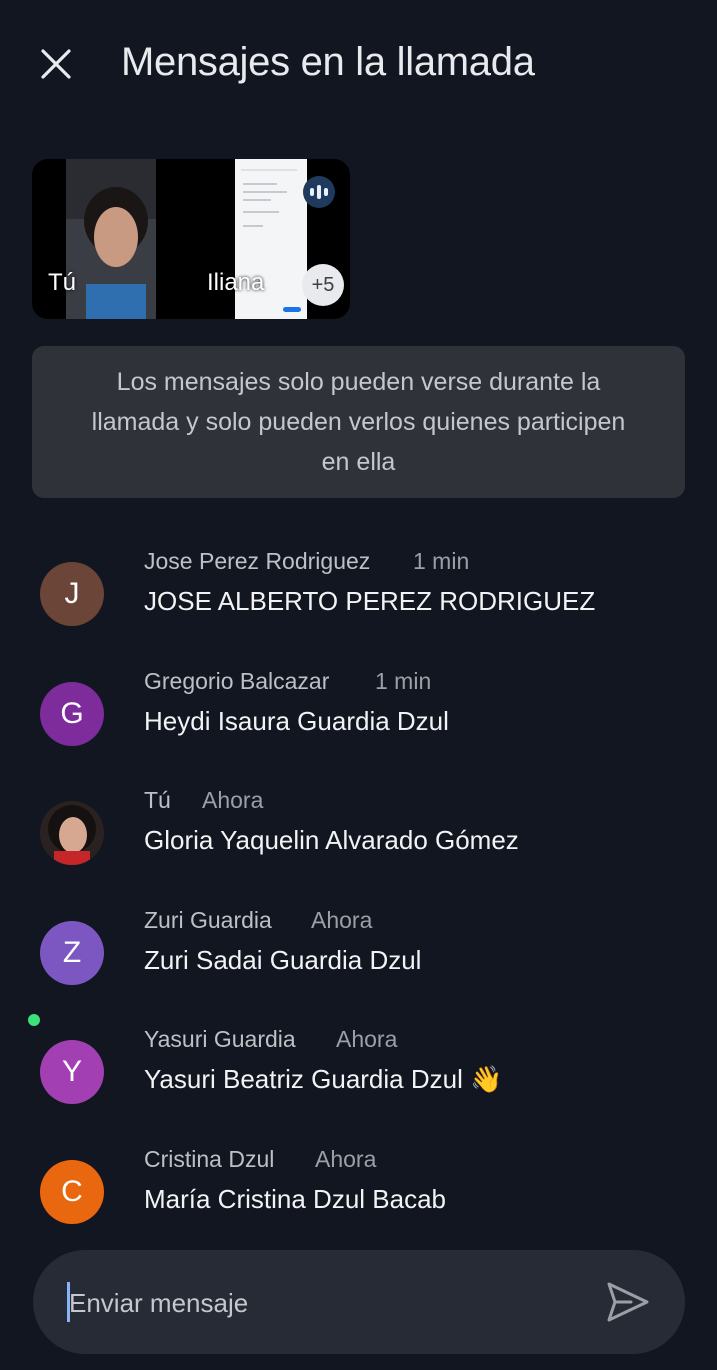 The width and height of the screenshot is (717, 1370). Describe the element at coordinates (191, 239) in the screenshot. I see `participant-tiles: Tú Iliana +5` at that location.